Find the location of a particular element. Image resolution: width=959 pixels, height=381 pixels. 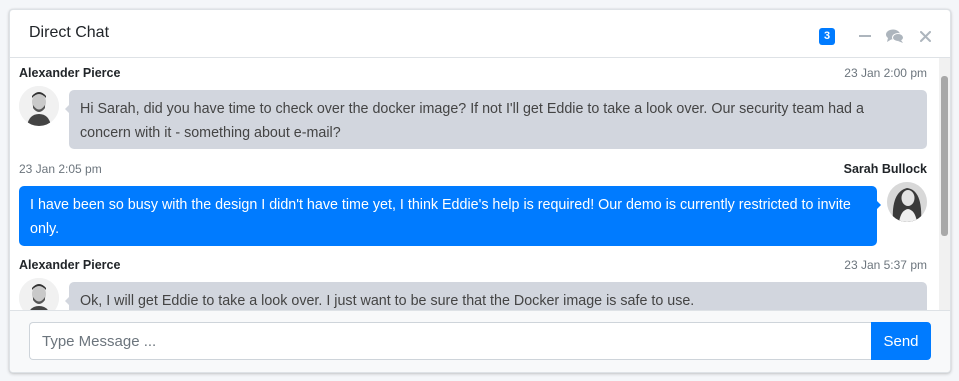

card-title: Direct Chat is located at coordinates (69, 32).